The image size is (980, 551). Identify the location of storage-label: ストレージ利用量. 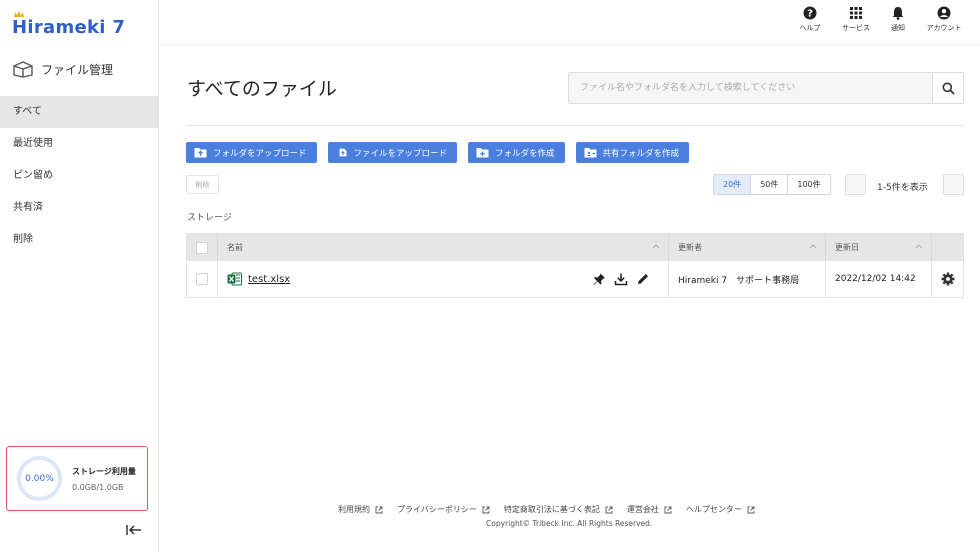
(104, 471).